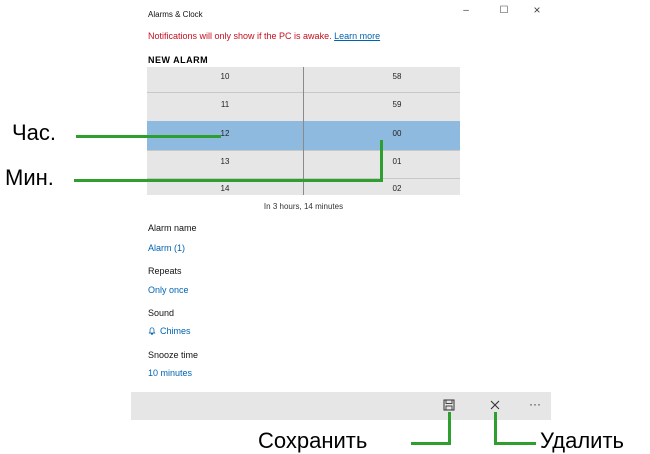 The height and width of the screenshot is (454, 650). Describe the element at coordinates (173, 355) in the screenshot. I see `snooze-label: Snooze time` at that location.